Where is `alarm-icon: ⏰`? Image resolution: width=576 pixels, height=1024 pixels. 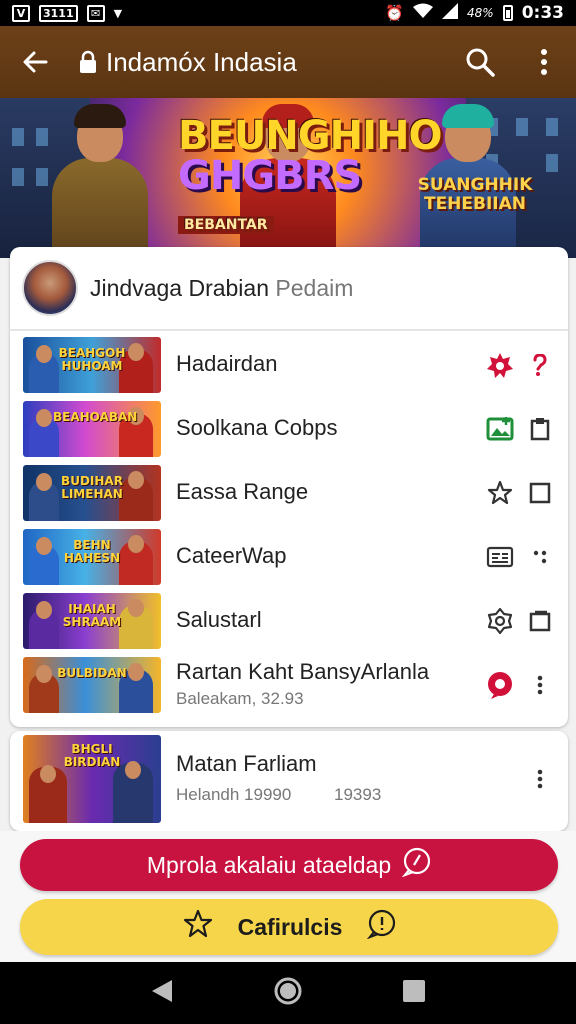
alarm-icon: ⏰ is located at coordinates (395, 13).